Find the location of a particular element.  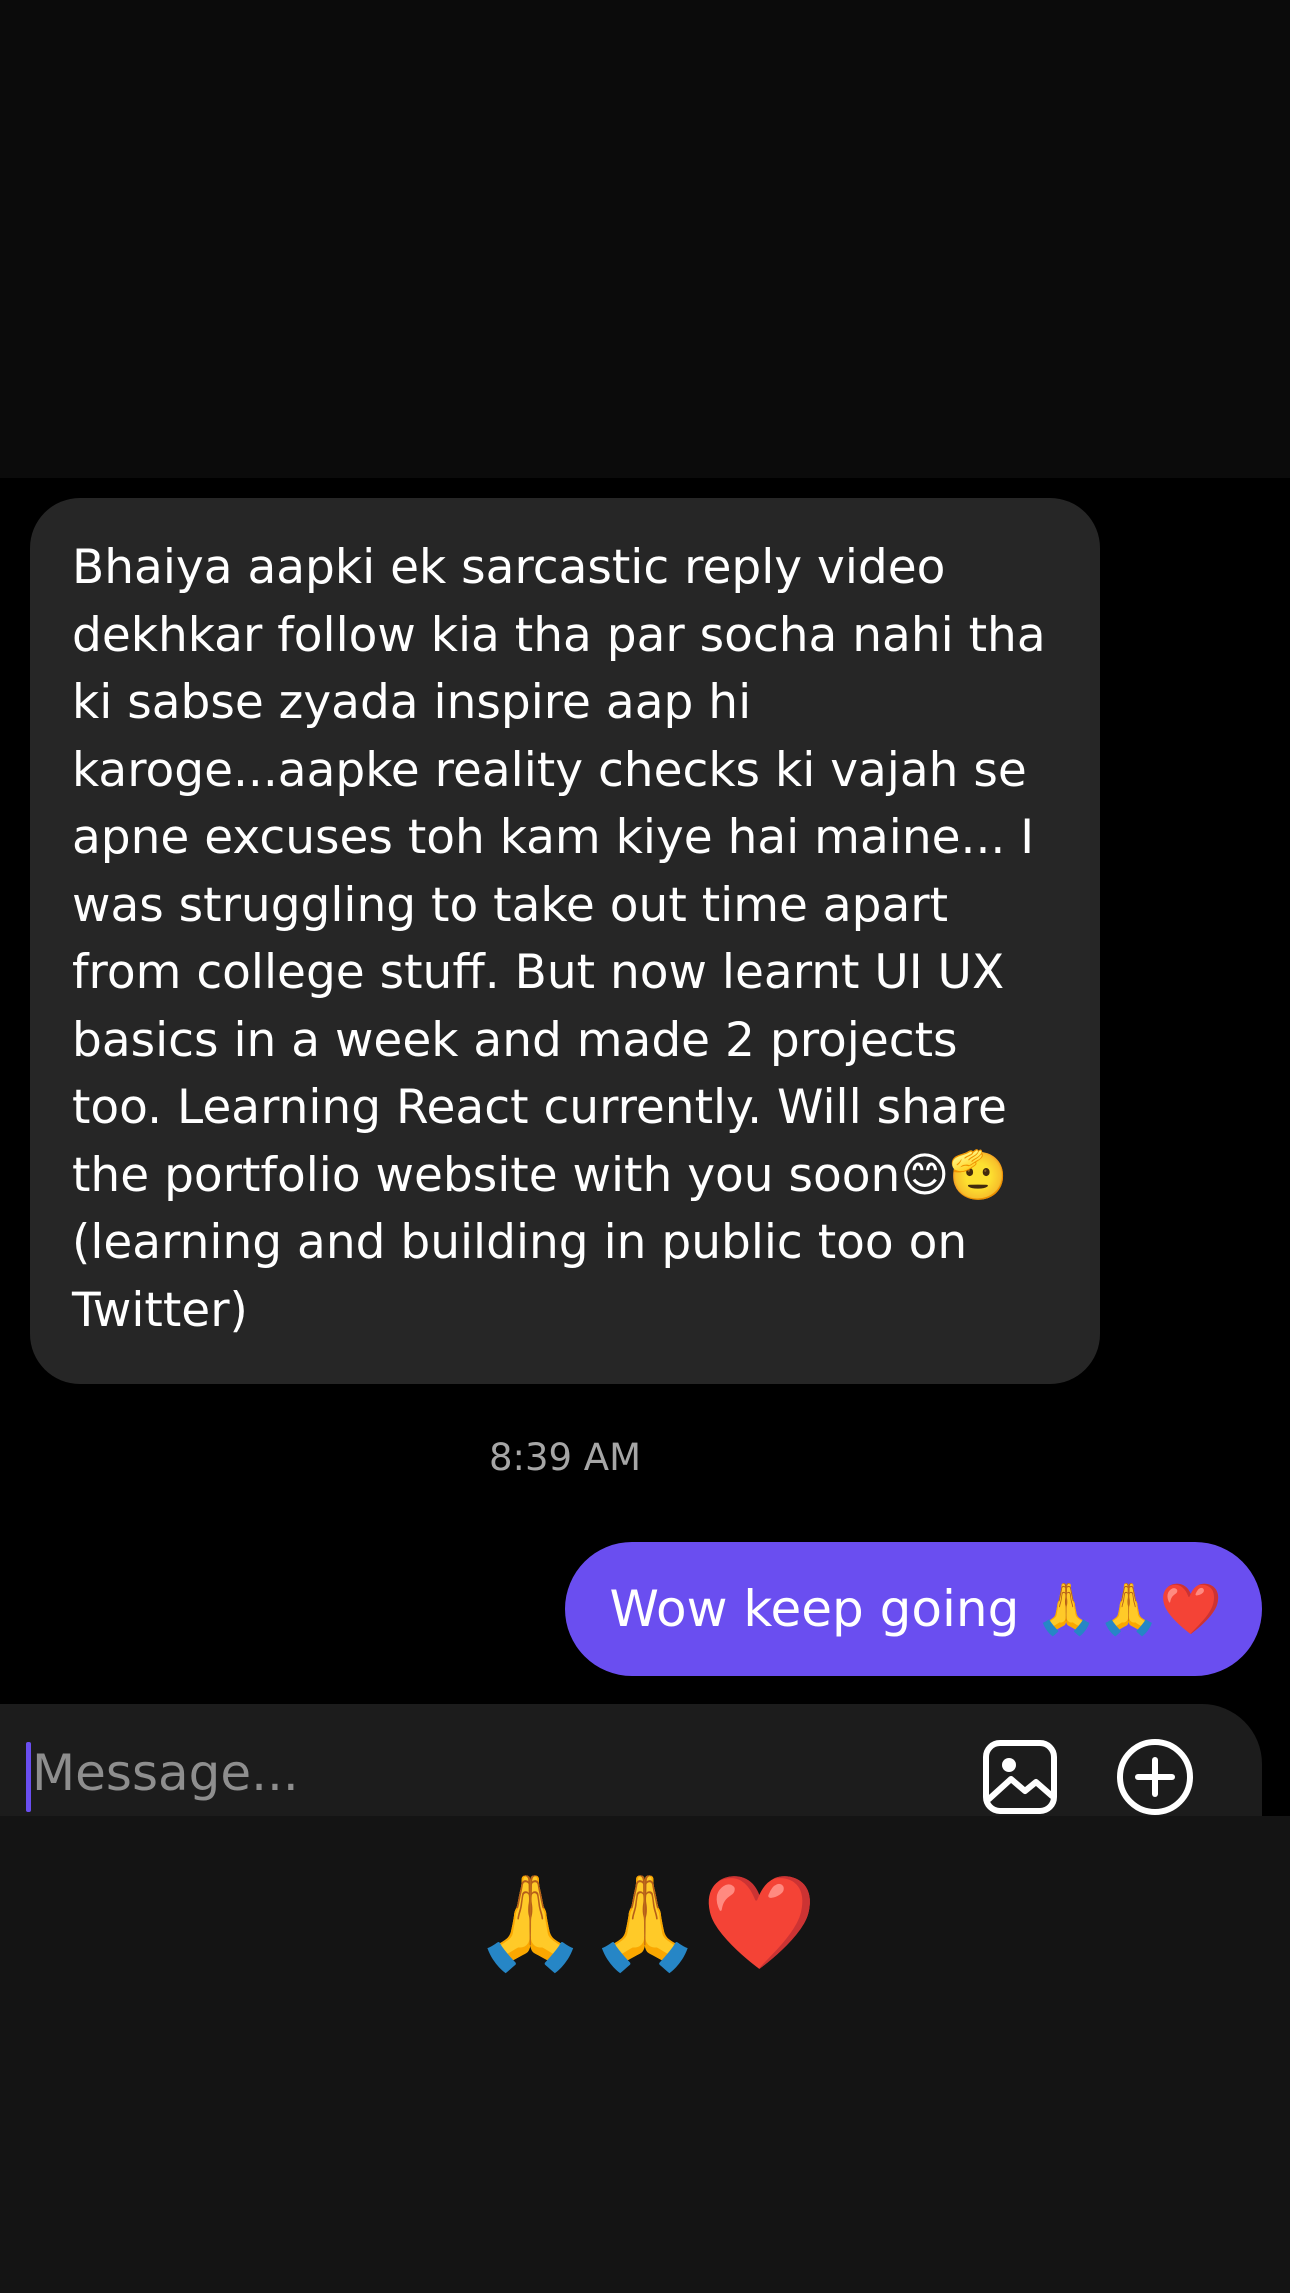

message-composer is located at coordinates (631, 1760).